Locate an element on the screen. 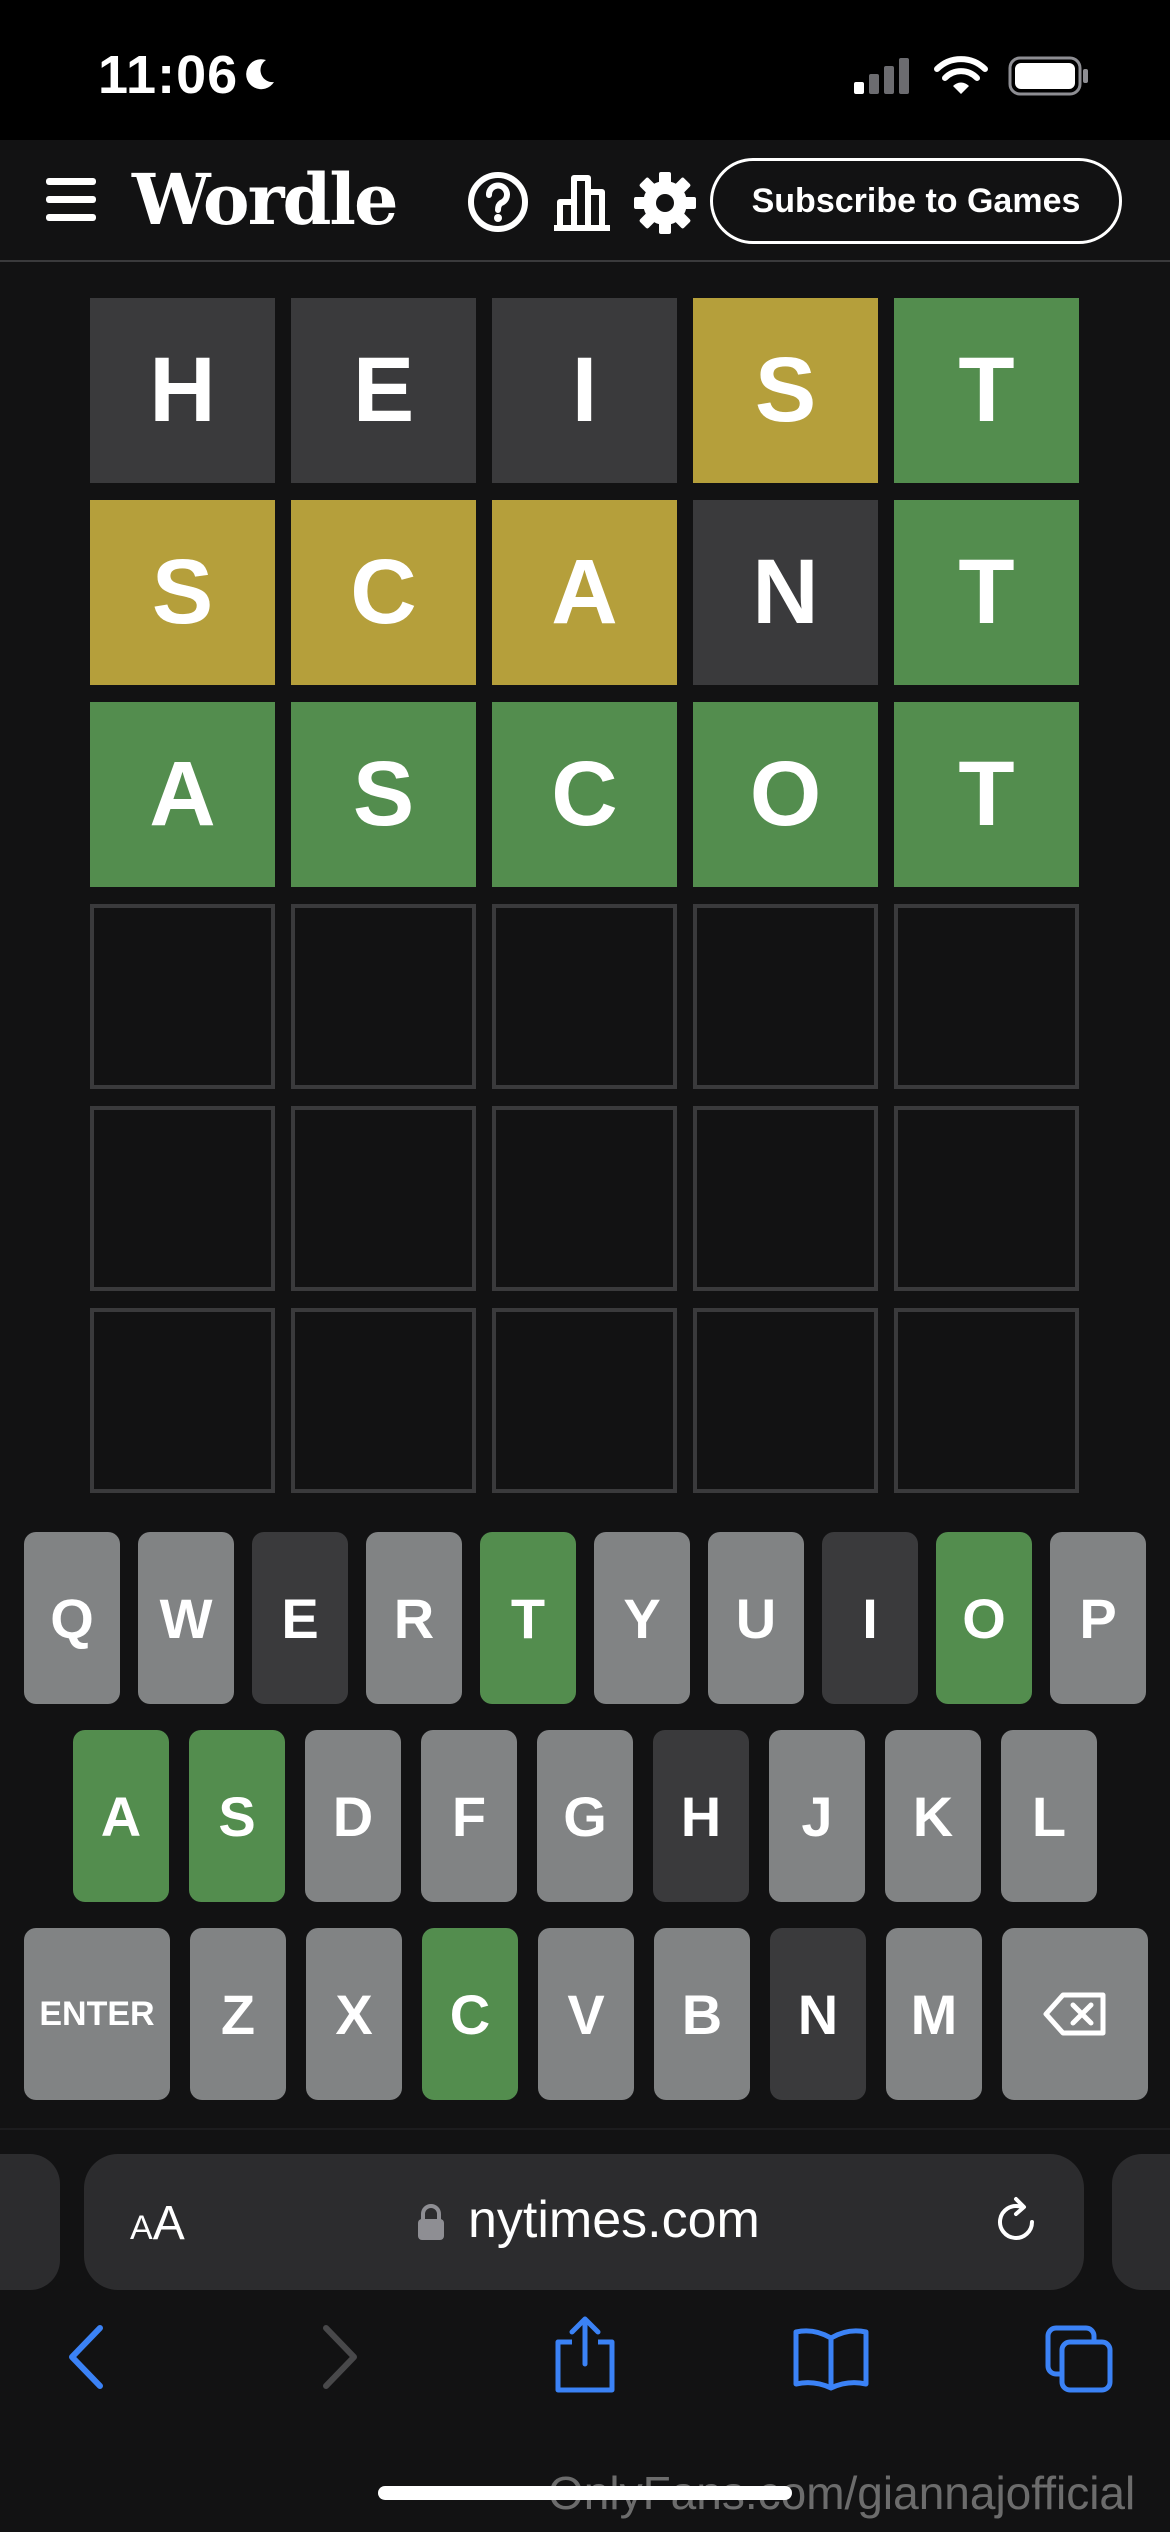 This screenshot has height=2532, width=1170. key-b: B is located at coordinates (702, 2014).